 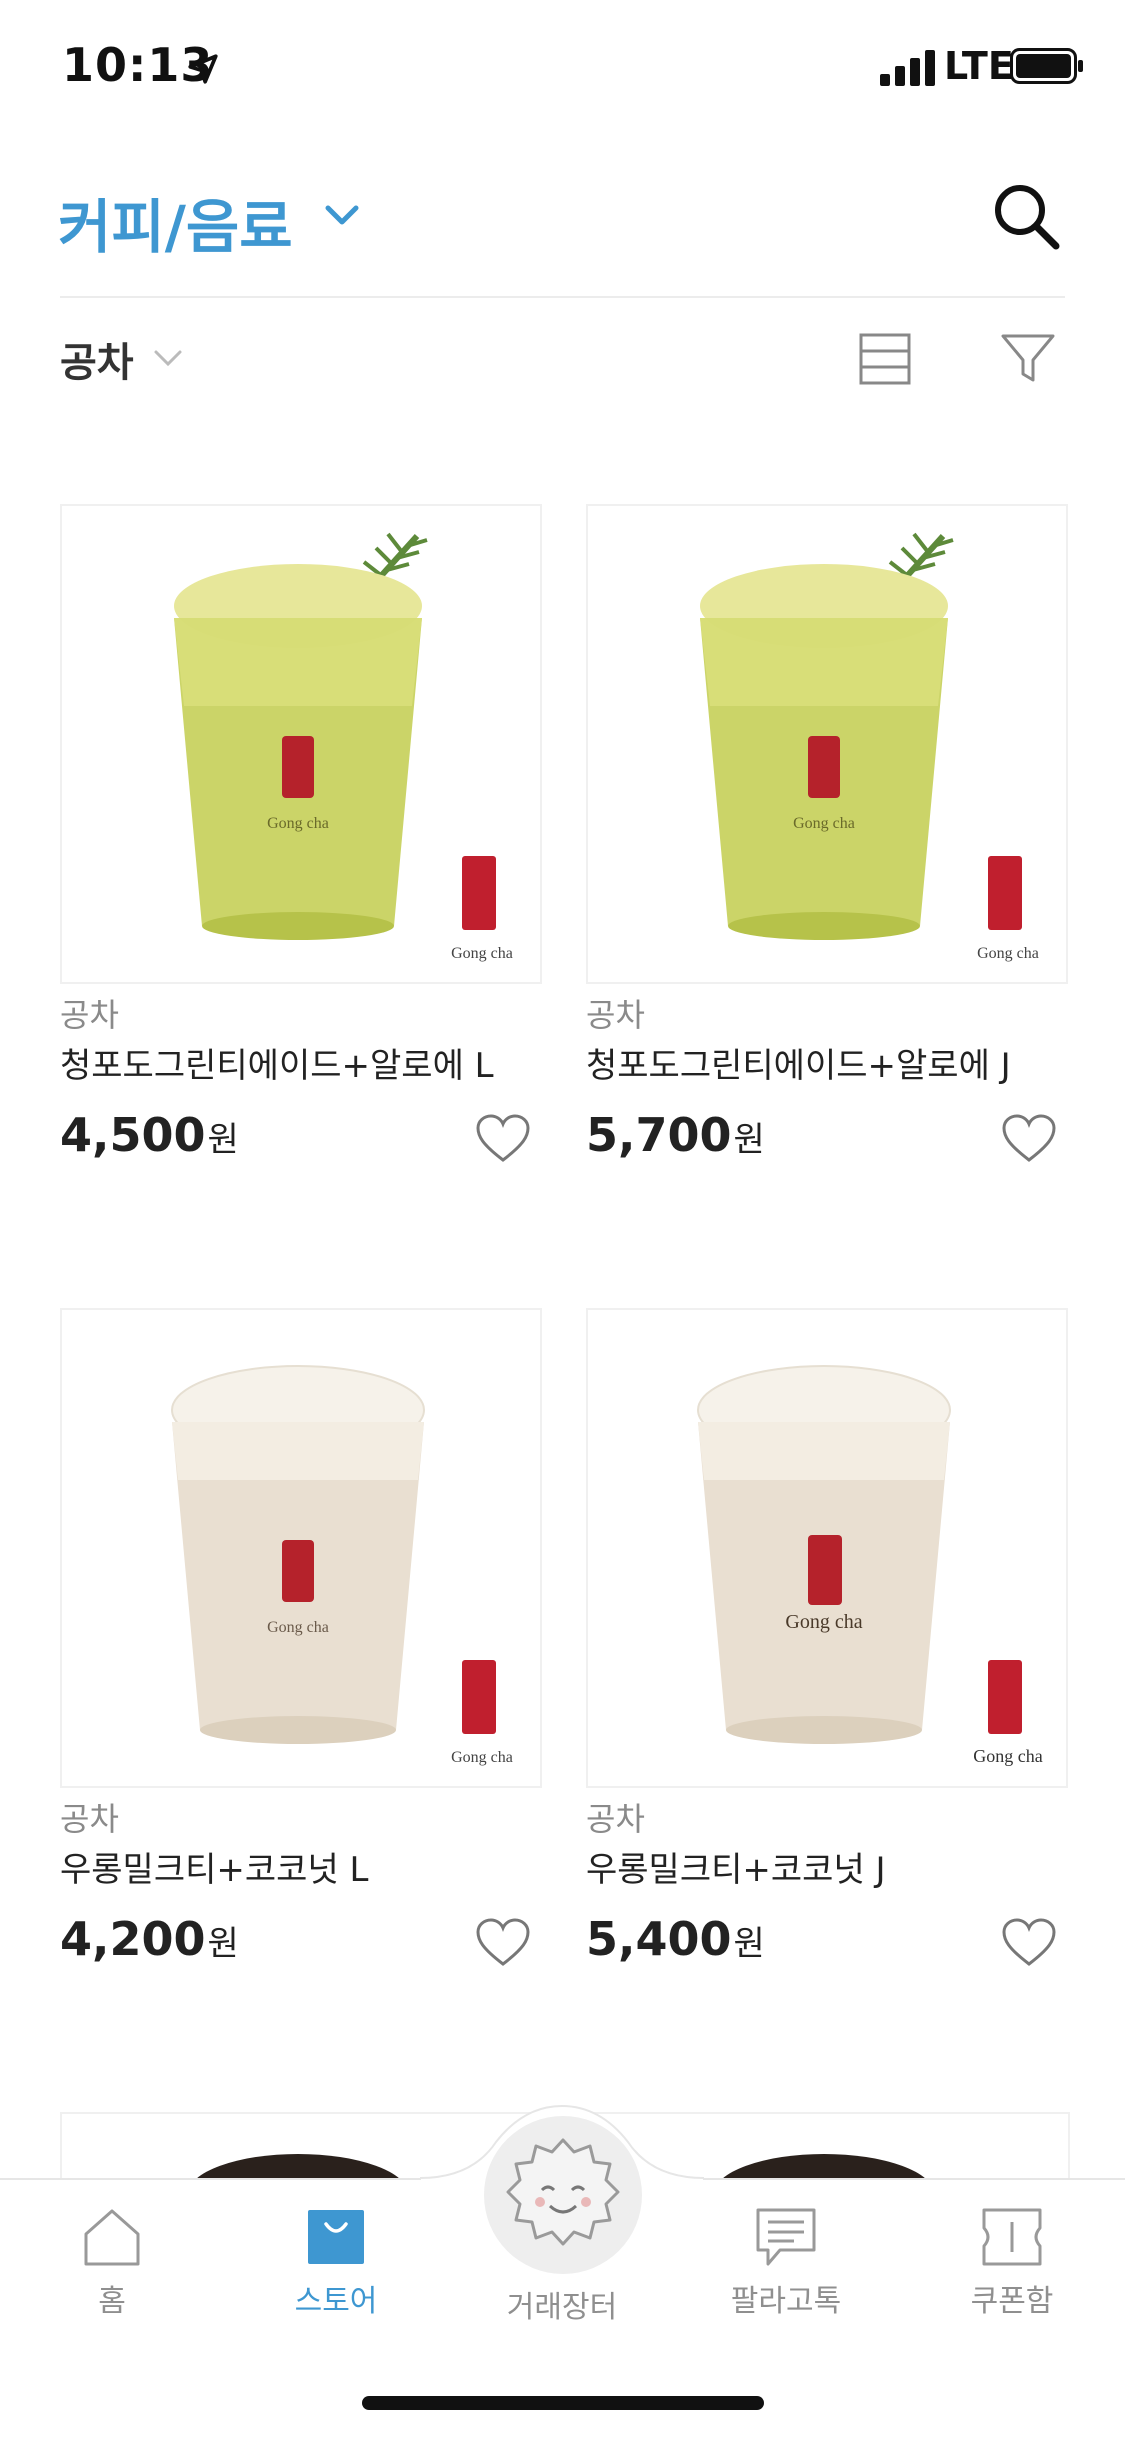 I want to click on tab-home: 홈, so click(x=112, y=2263).